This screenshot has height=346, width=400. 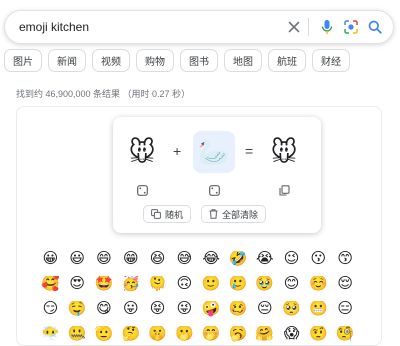 I want to click on trash-icon, so click(x=213, y=214).